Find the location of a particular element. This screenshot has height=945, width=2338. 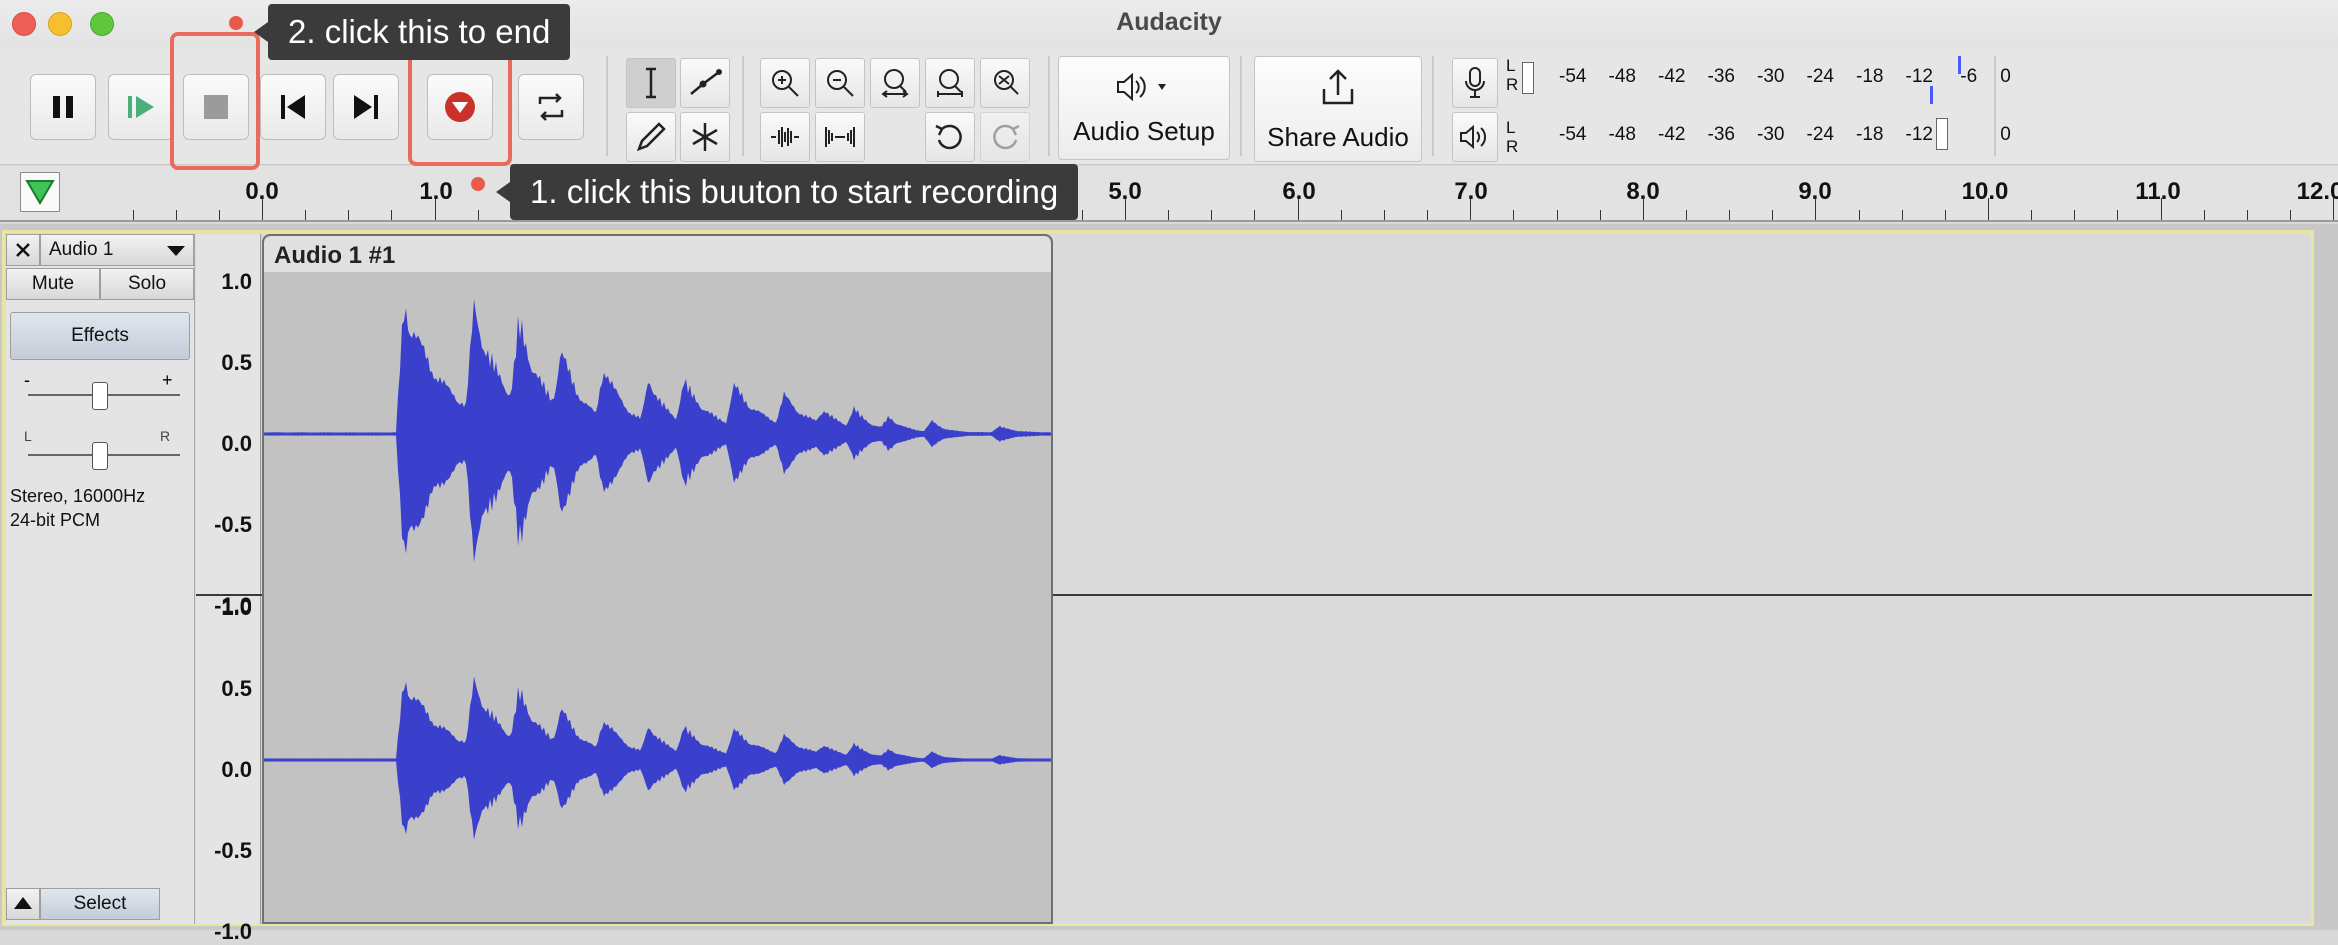

gain-slider-thumb is located at coordinates (100, 396).